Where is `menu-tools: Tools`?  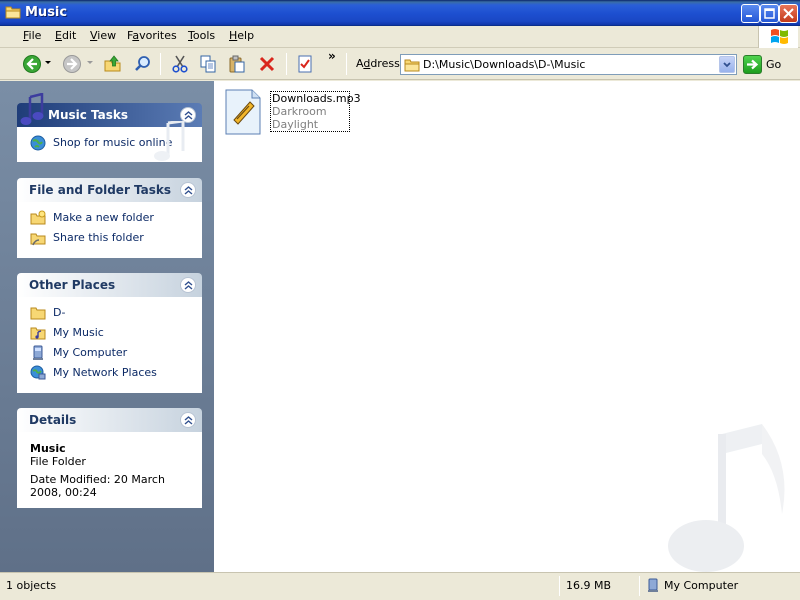
menu-tools: Tools is located at coordinates (201, 35).